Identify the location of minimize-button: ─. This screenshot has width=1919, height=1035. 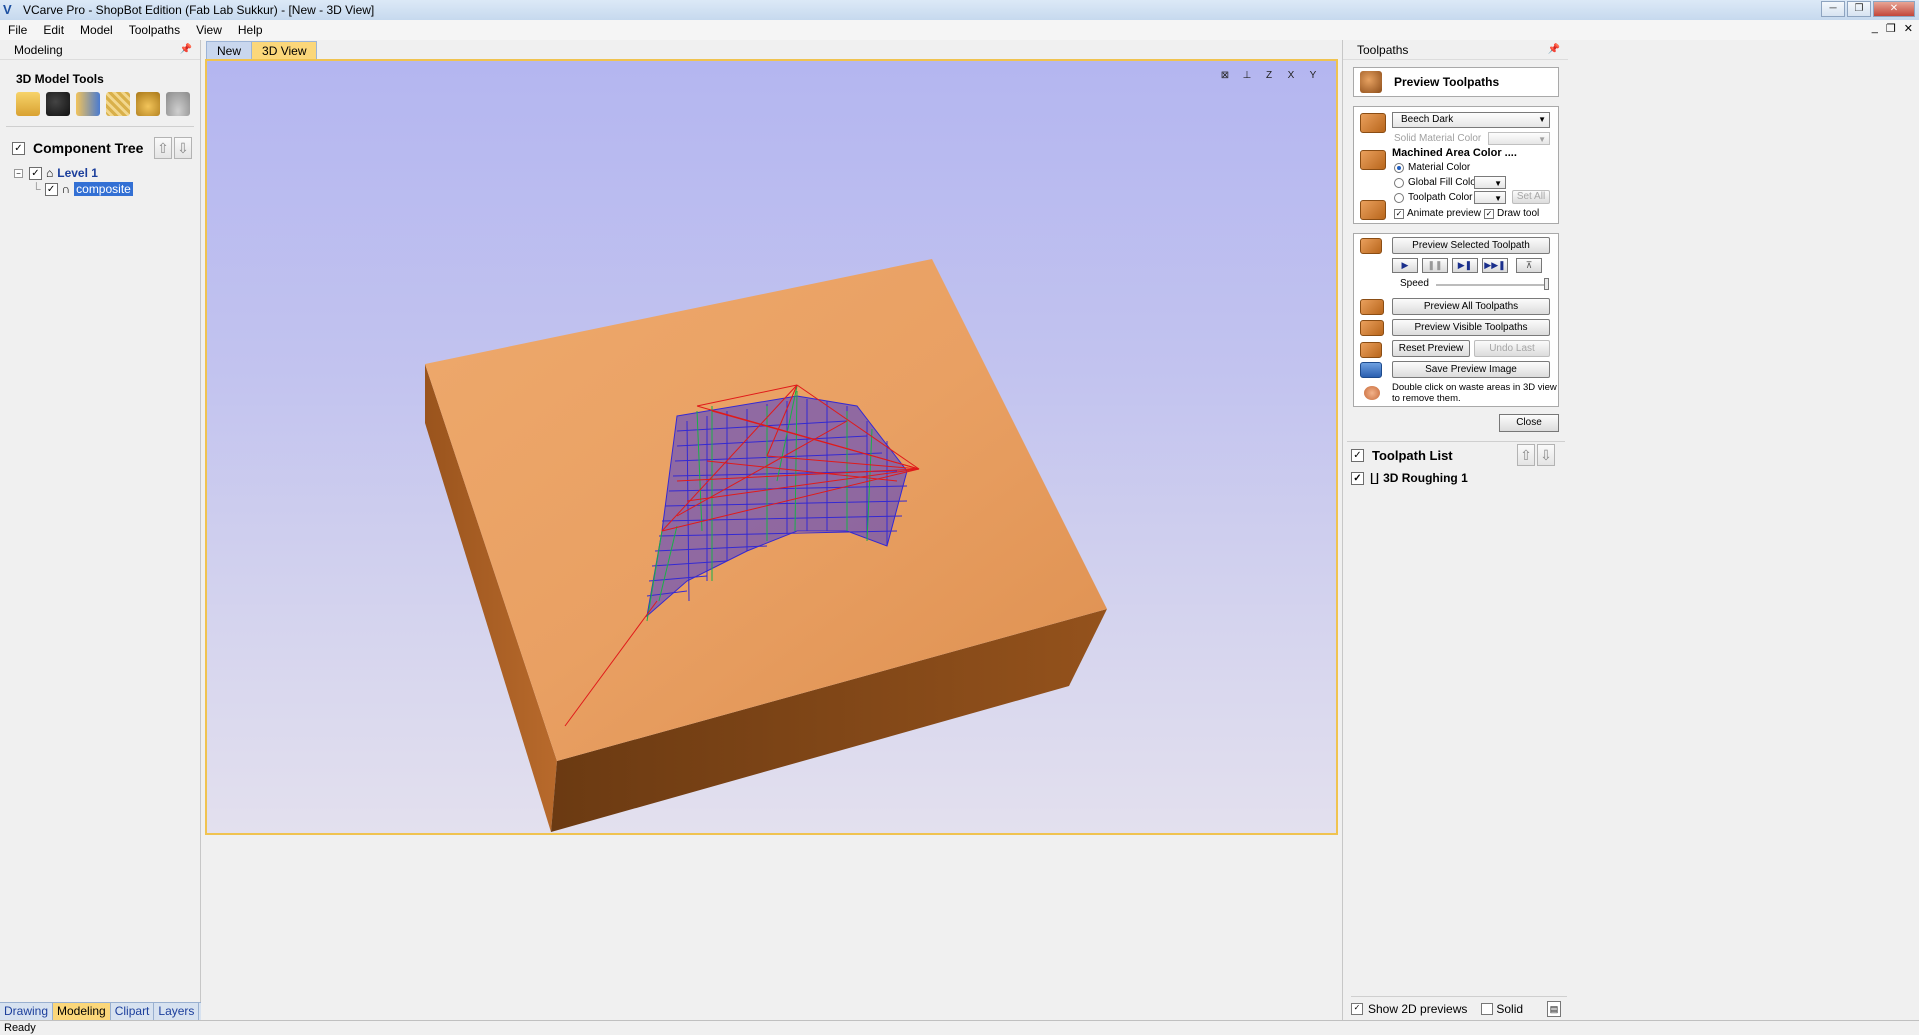
(1833, 9).